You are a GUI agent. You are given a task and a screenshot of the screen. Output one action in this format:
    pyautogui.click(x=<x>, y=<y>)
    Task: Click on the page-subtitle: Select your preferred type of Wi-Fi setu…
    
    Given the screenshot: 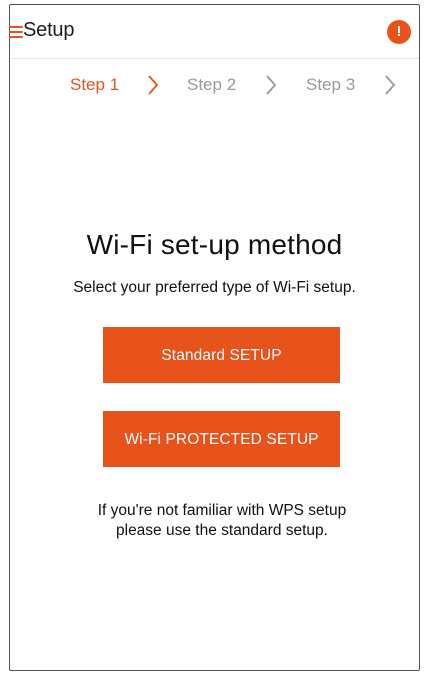 What is the action you would take?
    pyautogui.click(x=214, y=287)
    